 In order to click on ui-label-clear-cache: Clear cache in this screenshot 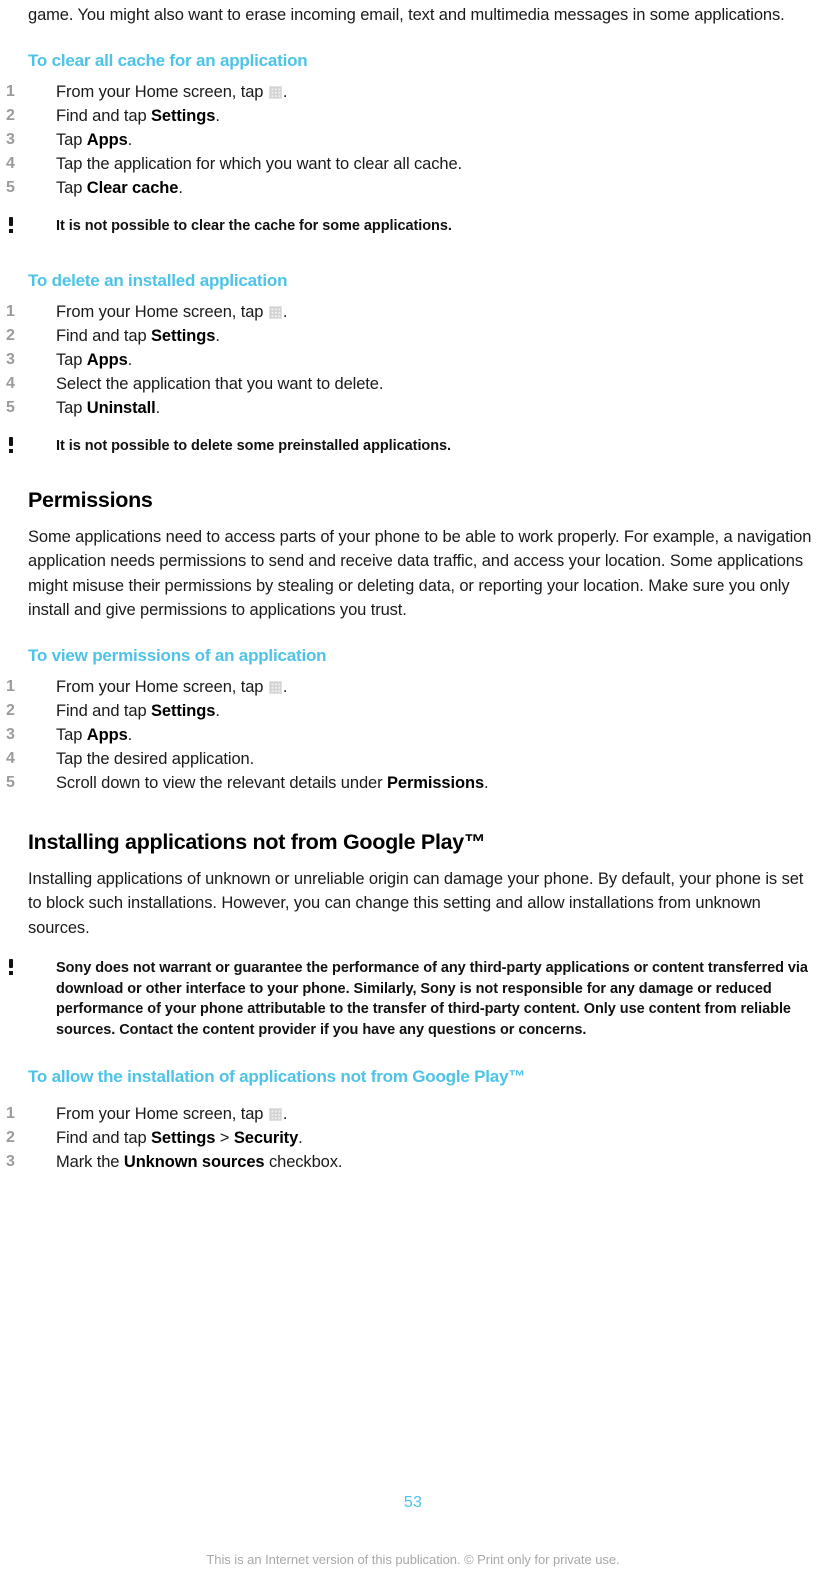, I will do `click(132, 187)`.